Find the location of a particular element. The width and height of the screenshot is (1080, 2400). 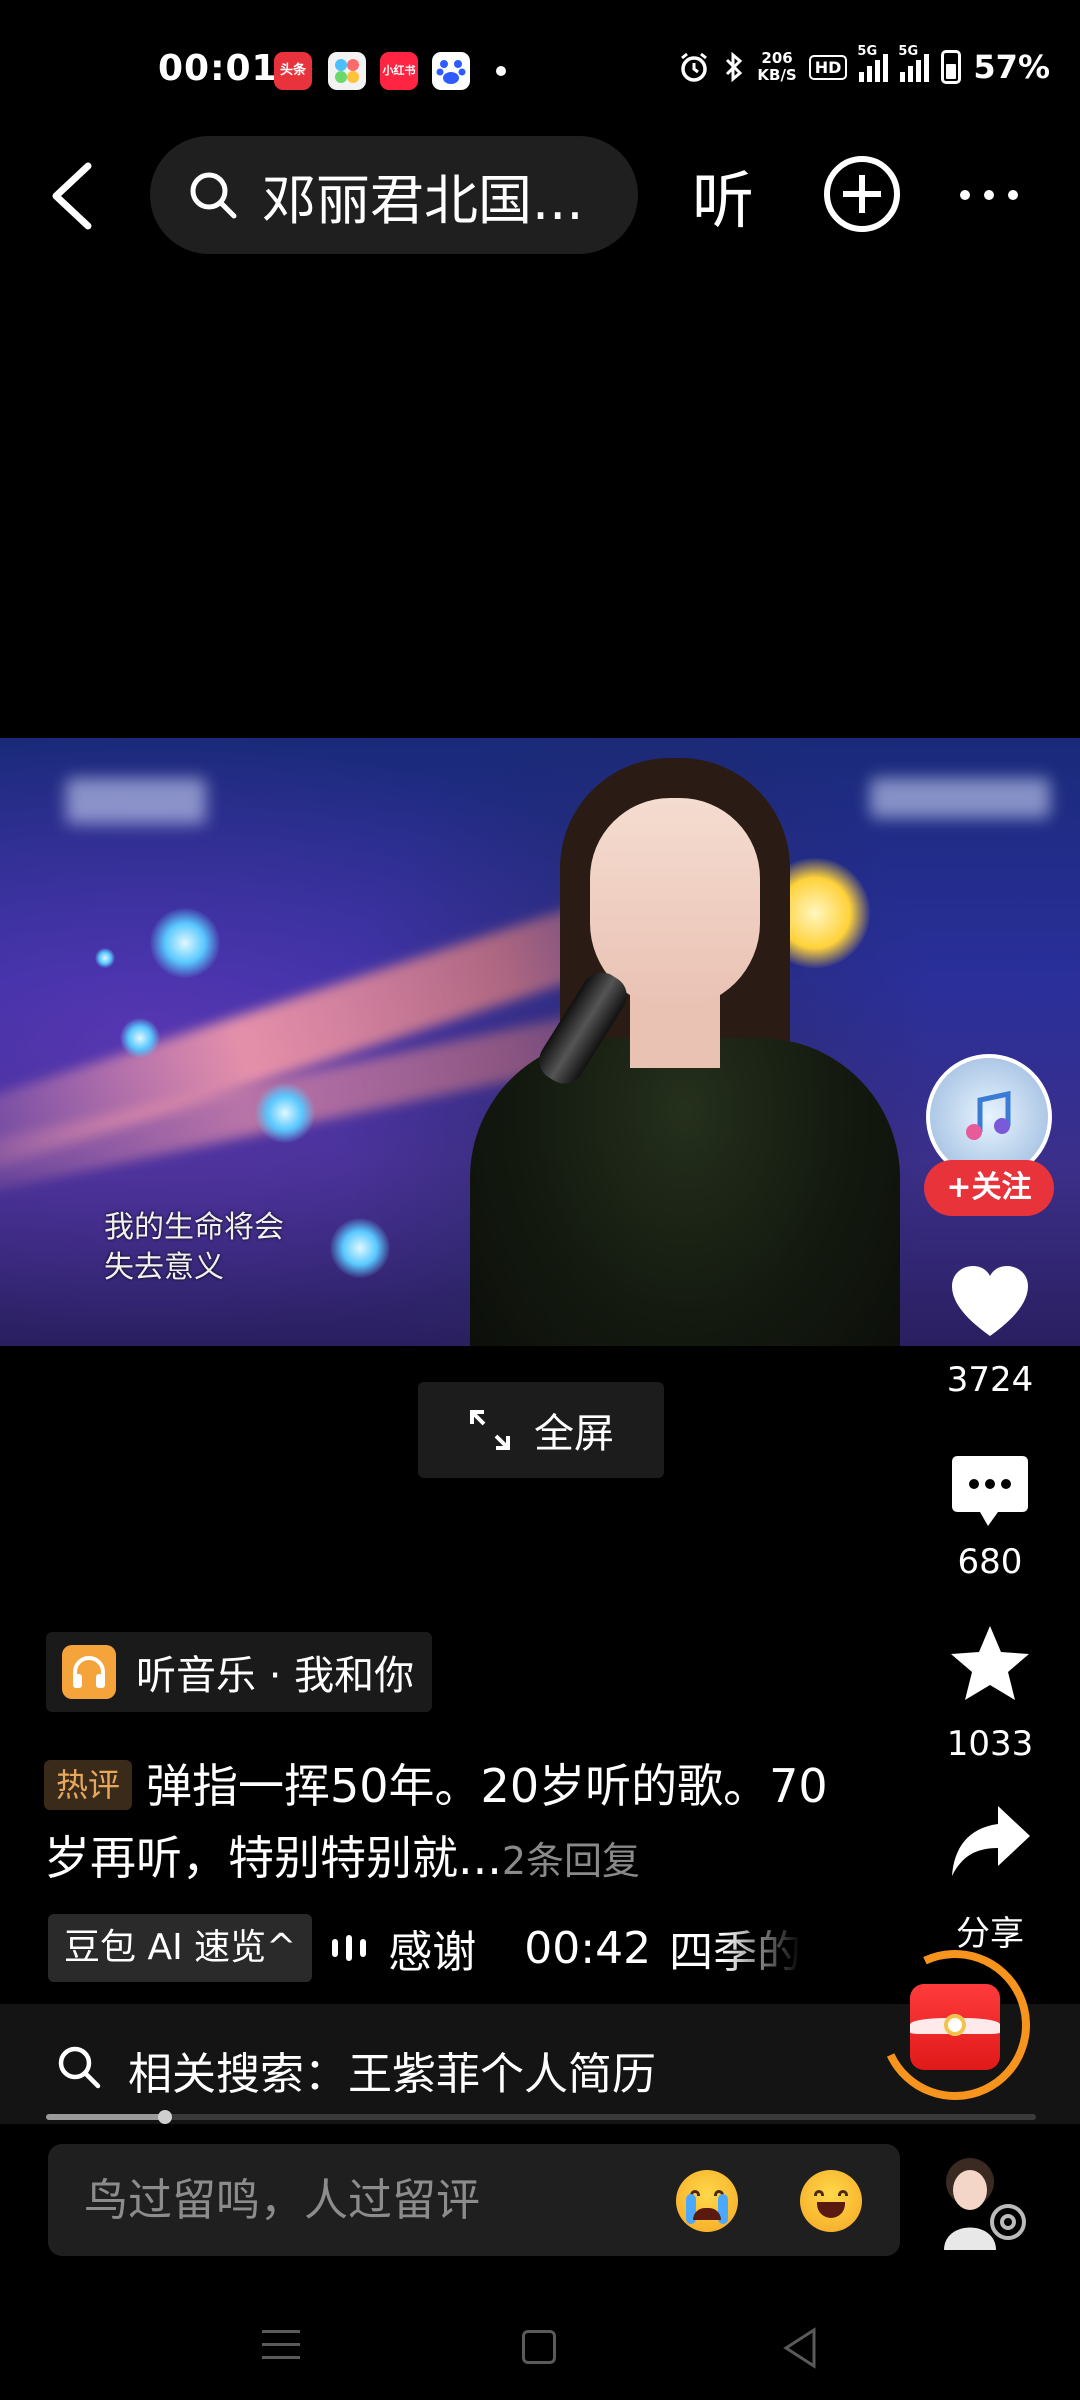

hot-comment-tag: 热评 is located at coordinates (88, 1785).